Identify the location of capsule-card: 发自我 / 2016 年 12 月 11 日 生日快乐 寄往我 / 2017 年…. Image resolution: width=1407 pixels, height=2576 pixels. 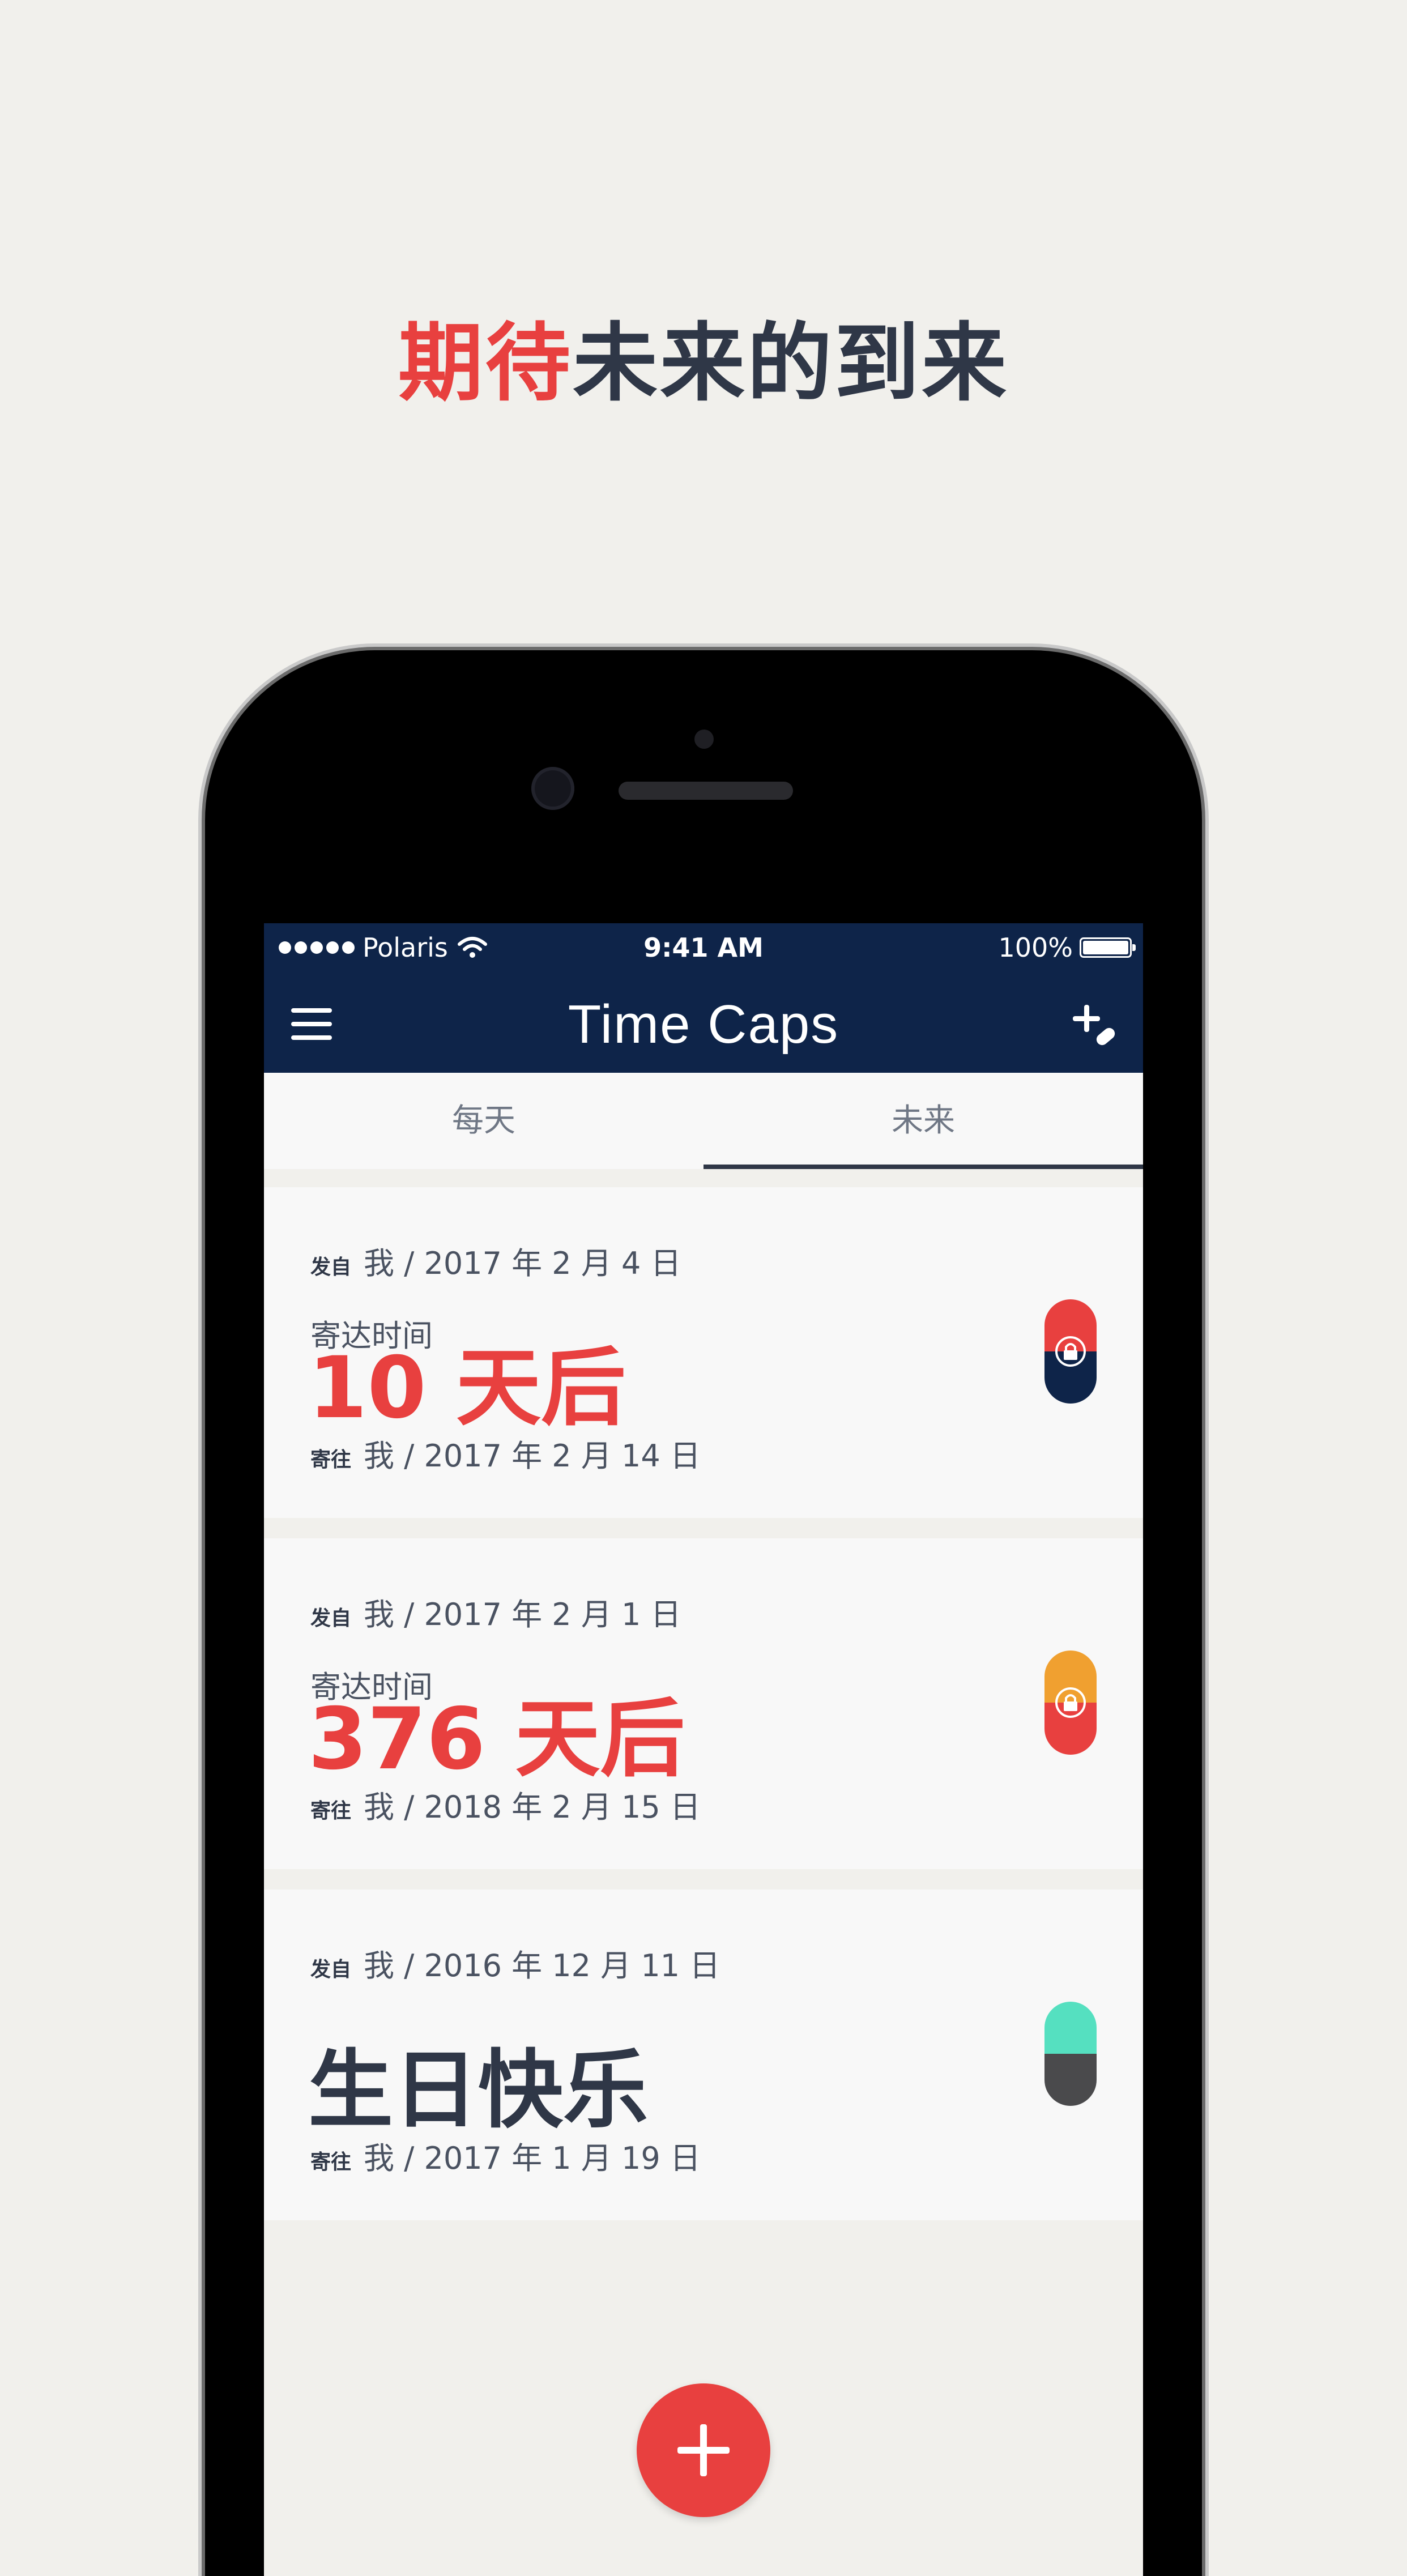
(703, 2055).